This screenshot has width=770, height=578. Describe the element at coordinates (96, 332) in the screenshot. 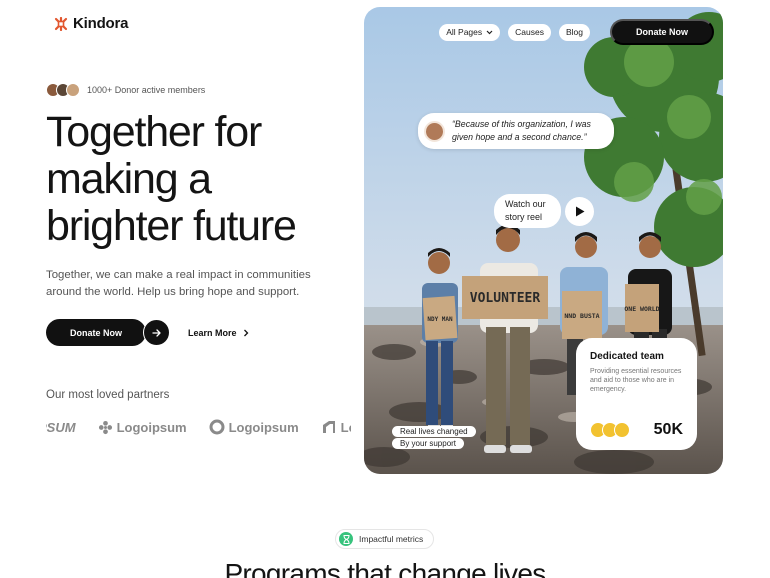

I see `donate-now-button: Donate Now` at that location.